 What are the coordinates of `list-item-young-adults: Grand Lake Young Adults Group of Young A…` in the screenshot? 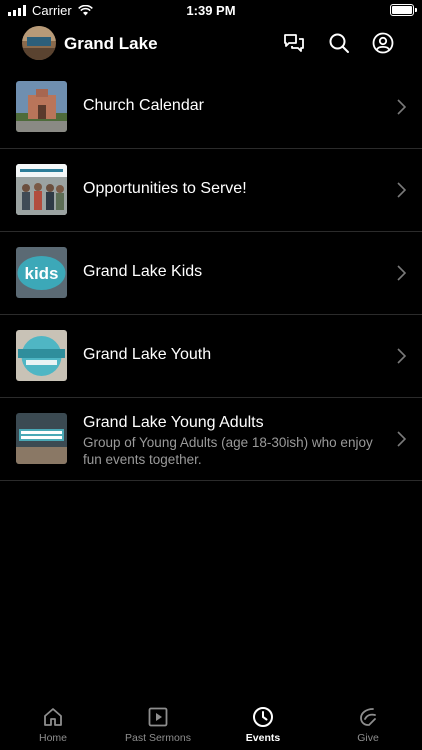 It's located at (211, 439).